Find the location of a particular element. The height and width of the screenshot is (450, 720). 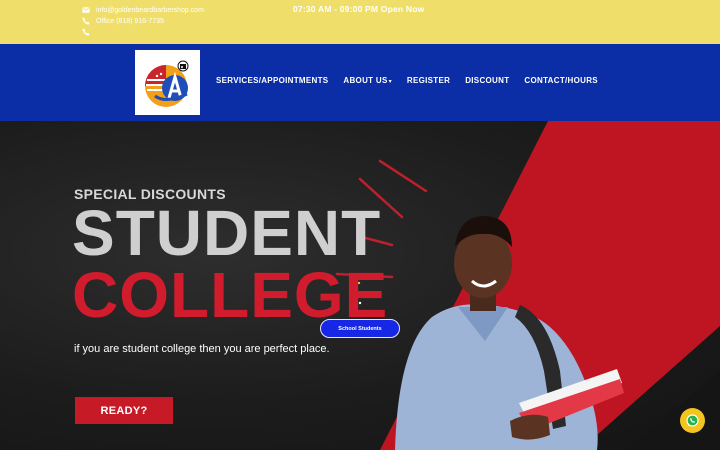

whatsapp-icon is located at coordinates (692, 420).